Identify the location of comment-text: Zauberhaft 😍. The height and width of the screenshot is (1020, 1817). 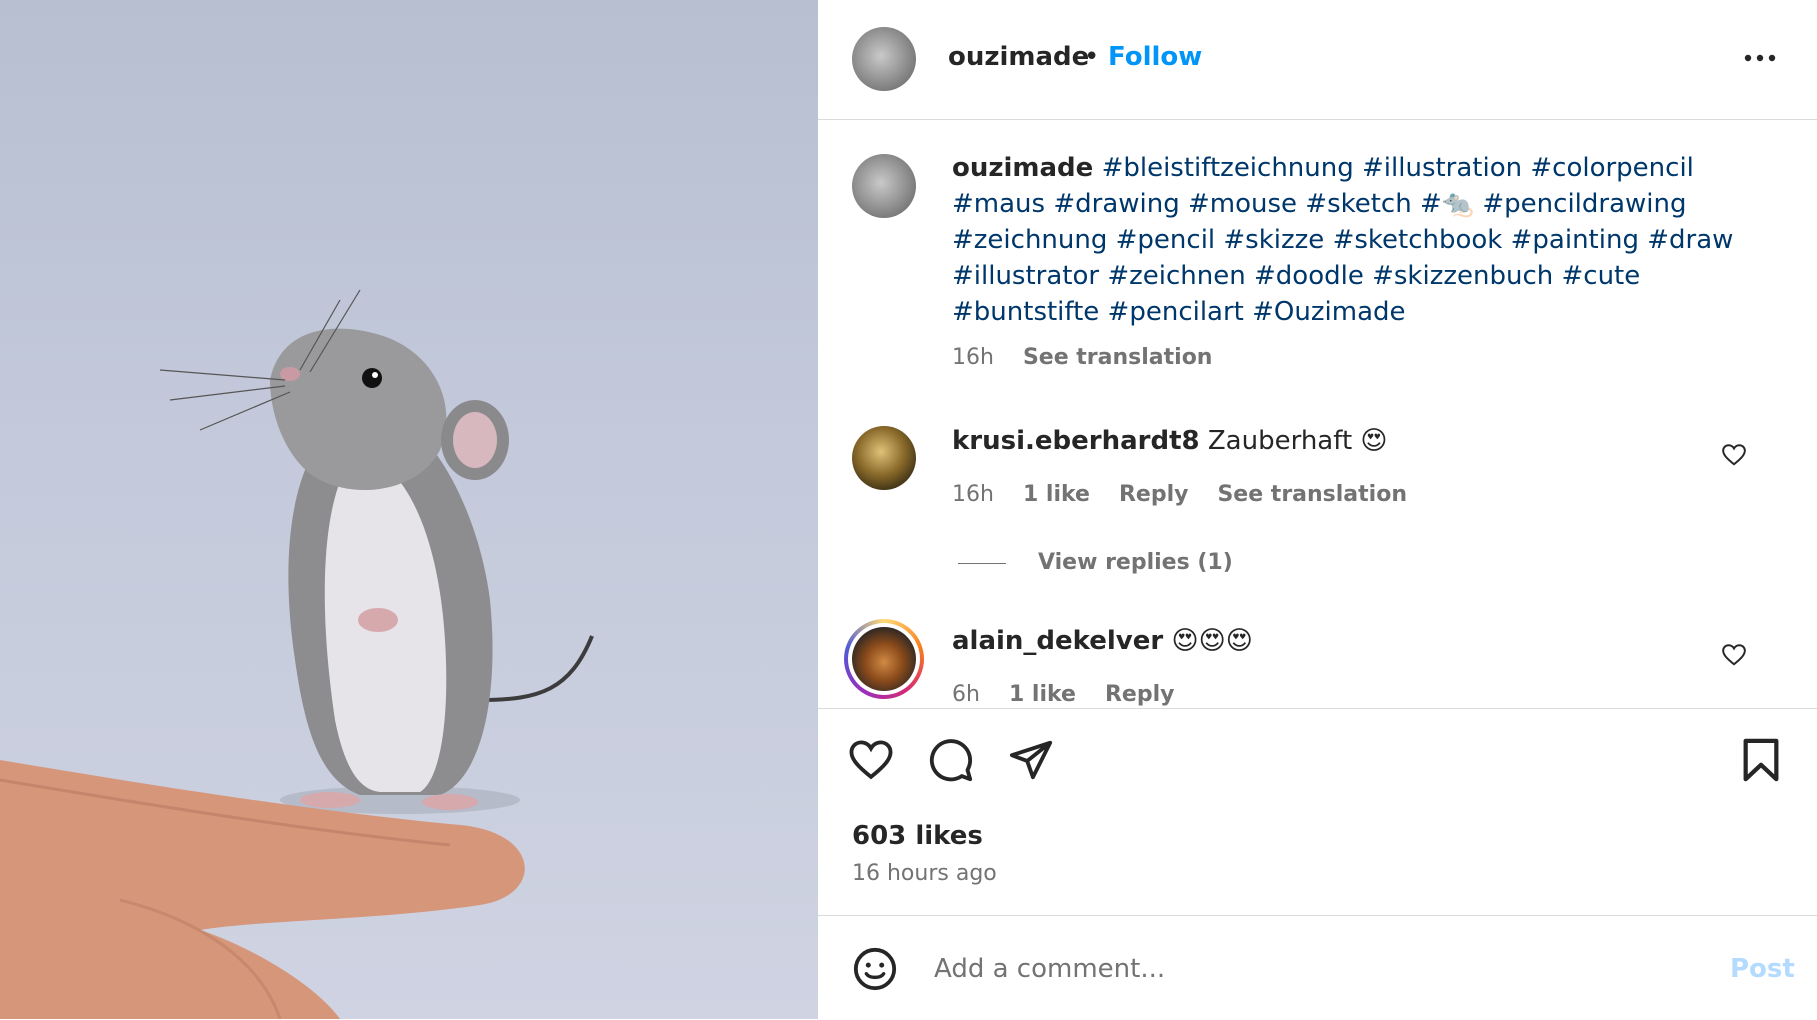
(1297, 441).